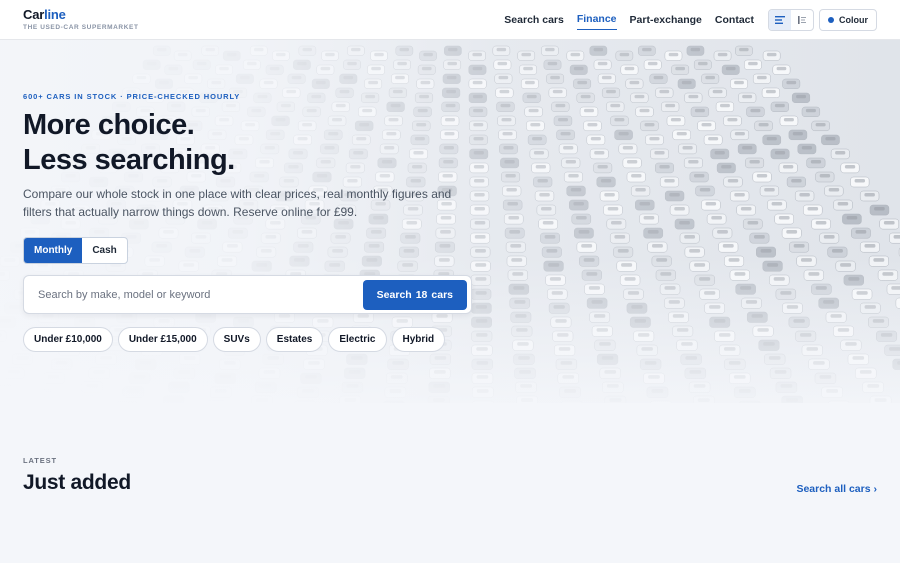 This screenshot has height=563, width=900. I want to click on search-button: Search 18 cars, so click(414, 294).